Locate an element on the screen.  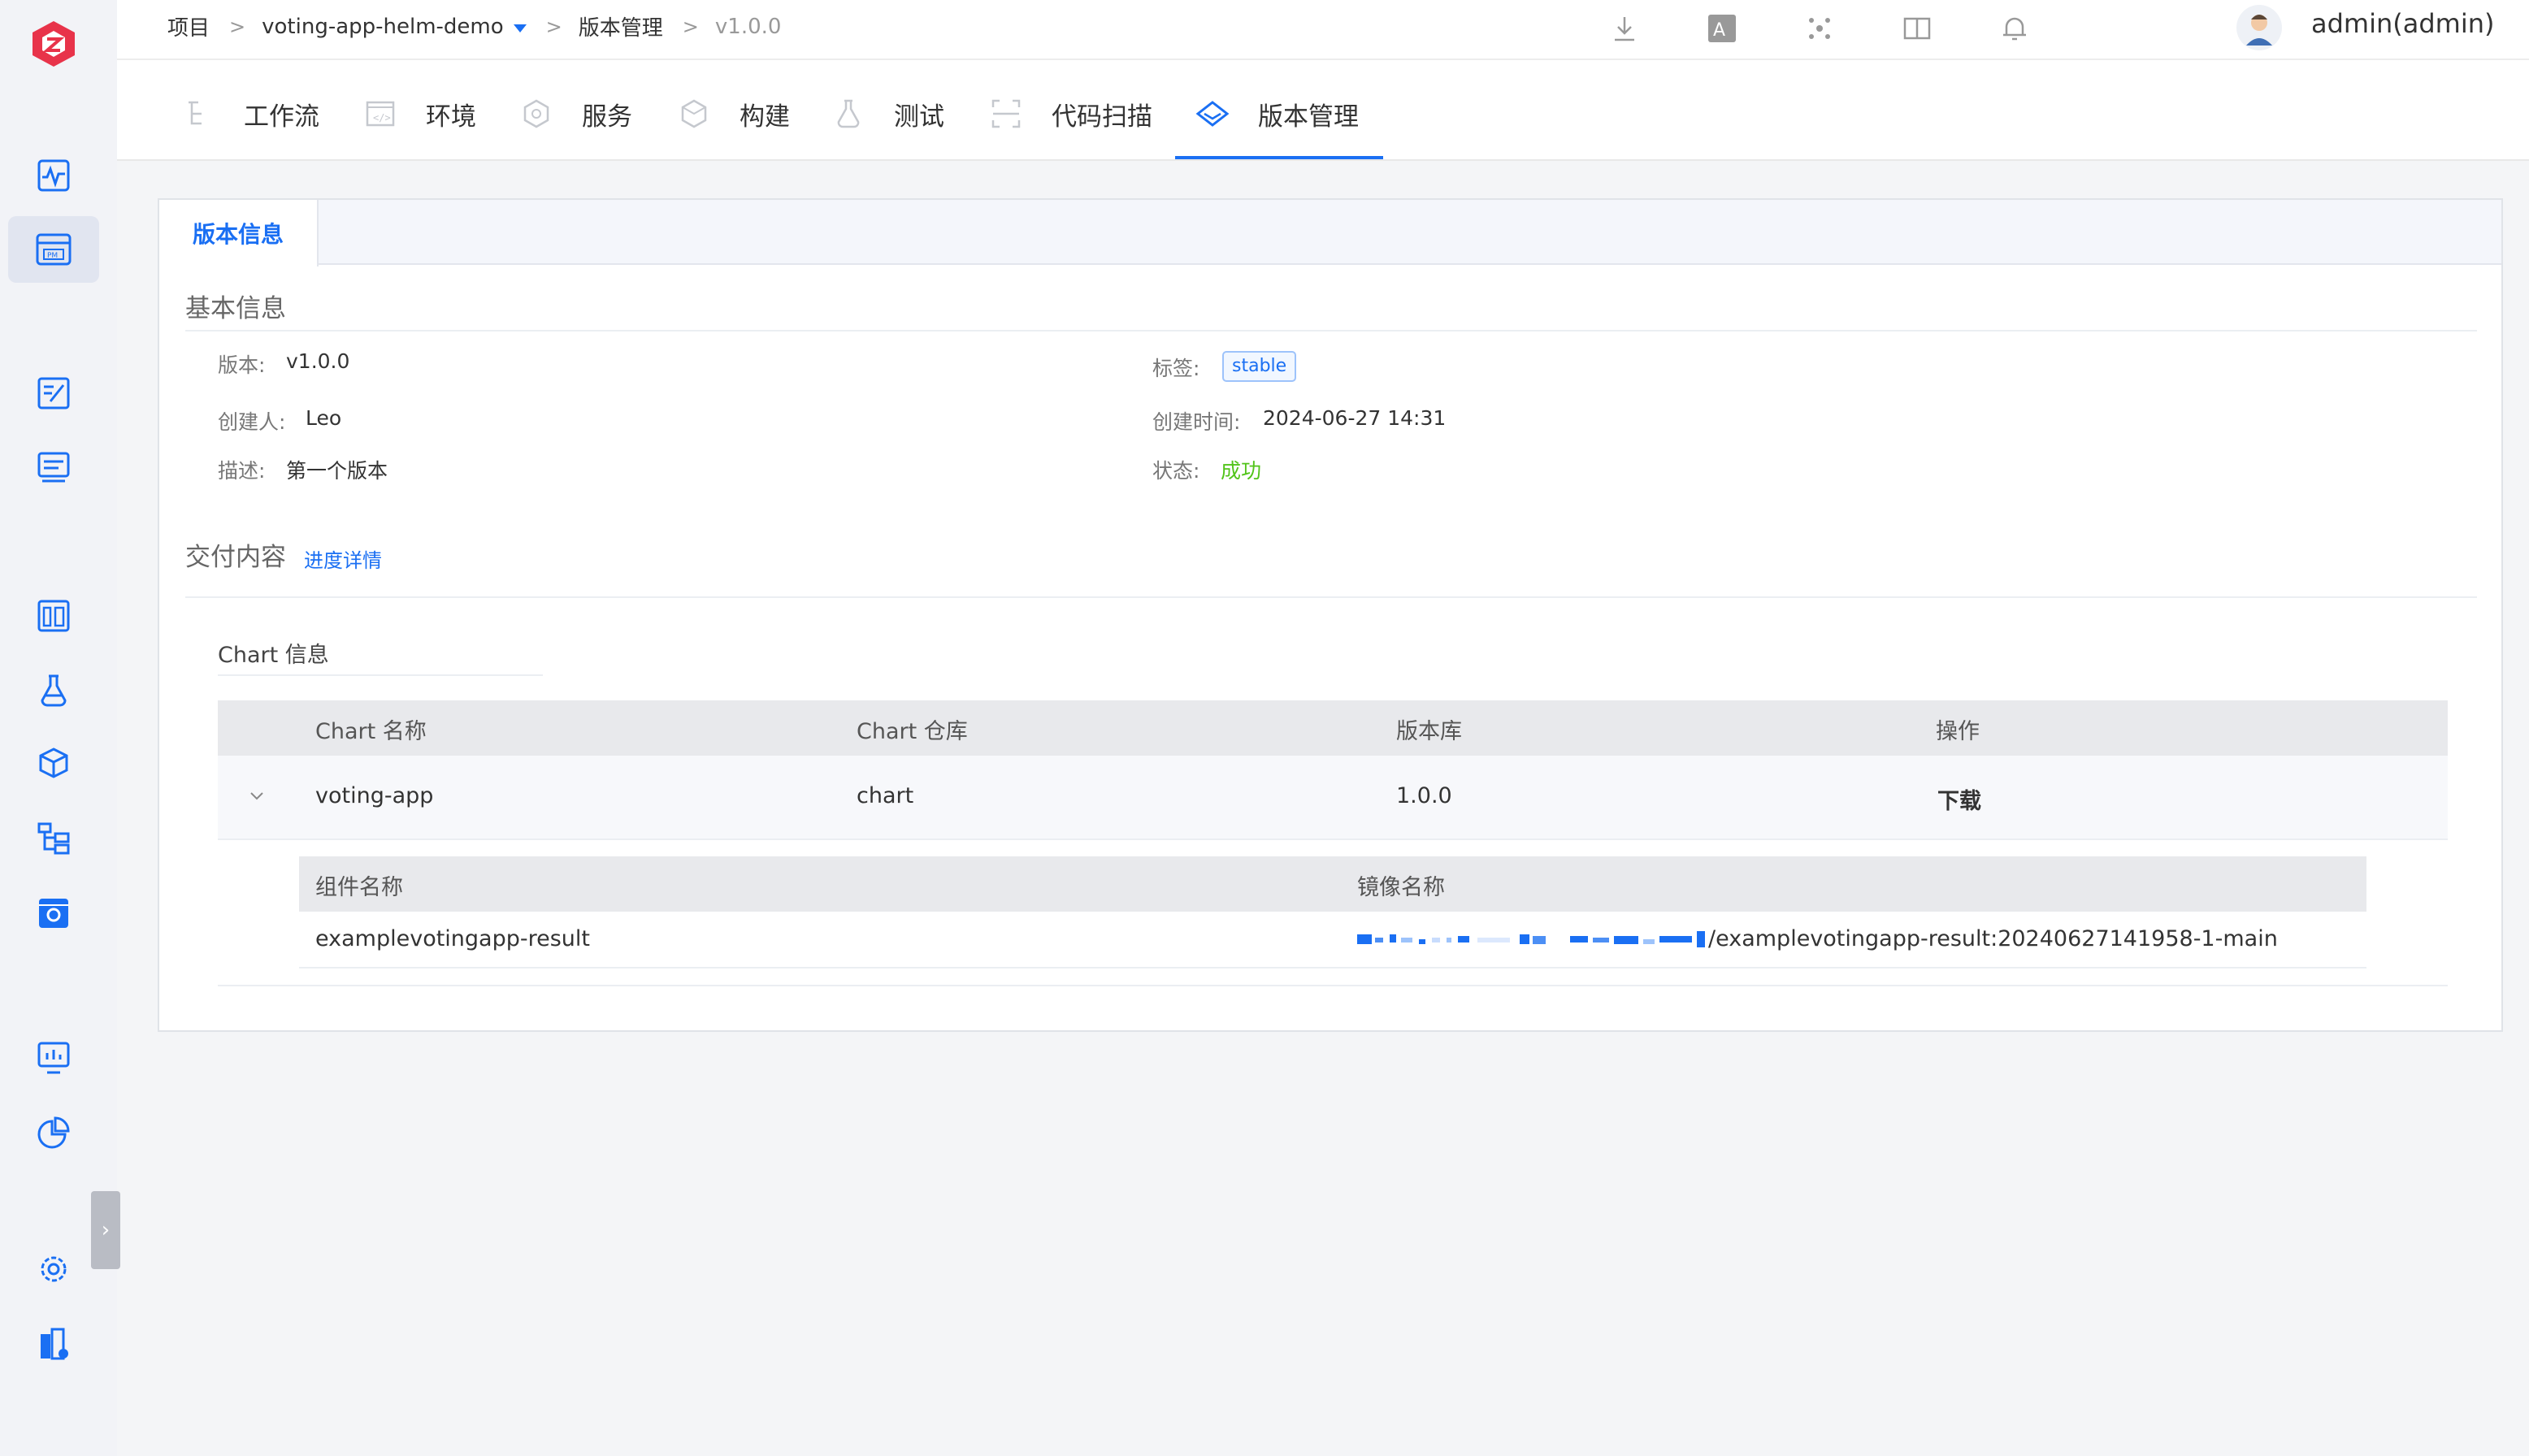
book-icon is located at coordinates (1917, 29).